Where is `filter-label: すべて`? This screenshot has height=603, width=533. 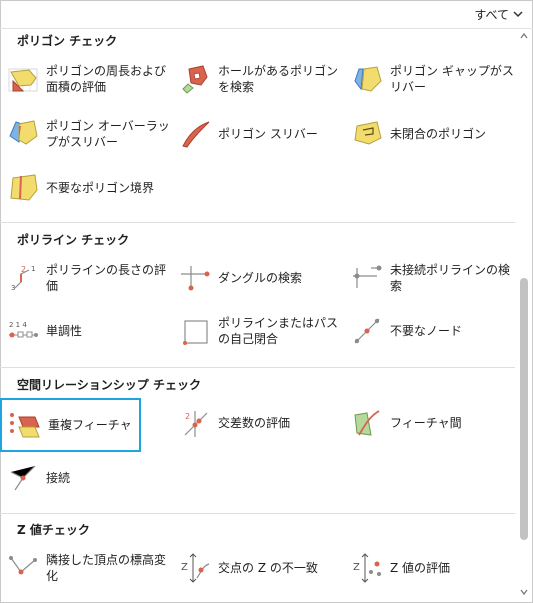 filter-label: すべて is located at coordinates (491, 14).